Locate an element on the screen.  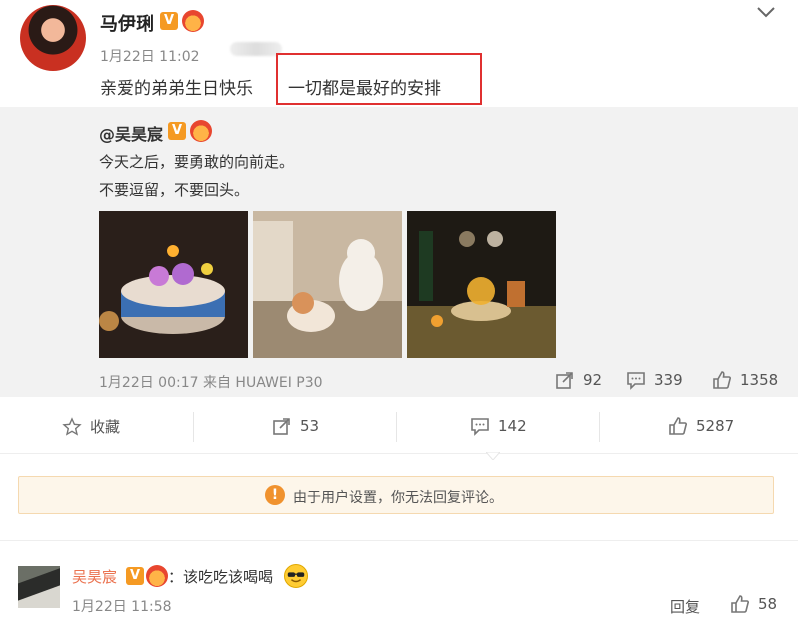
author-avatar is located at coordinates (53, 38).